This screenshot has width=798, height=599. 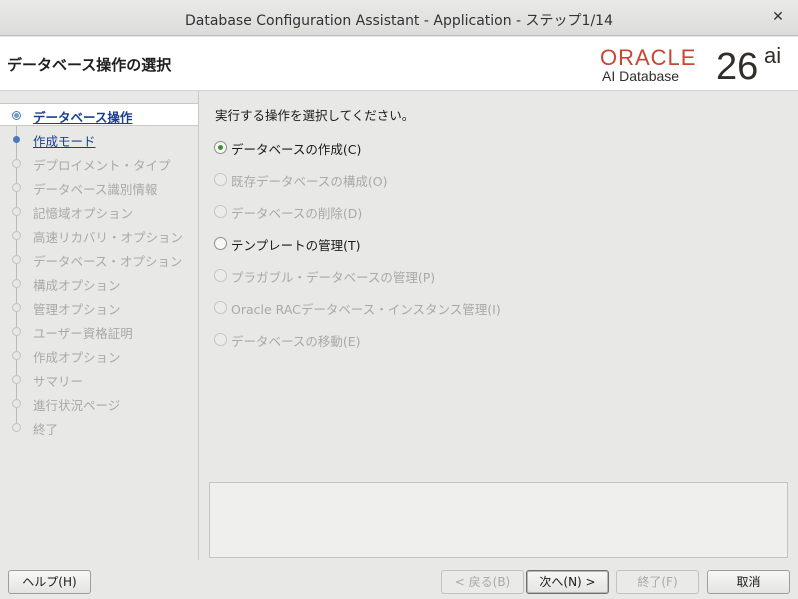 I want to click on step-item-fast-recovery-option: 高速リカバリ・オプション, so click(x=99, y=235).